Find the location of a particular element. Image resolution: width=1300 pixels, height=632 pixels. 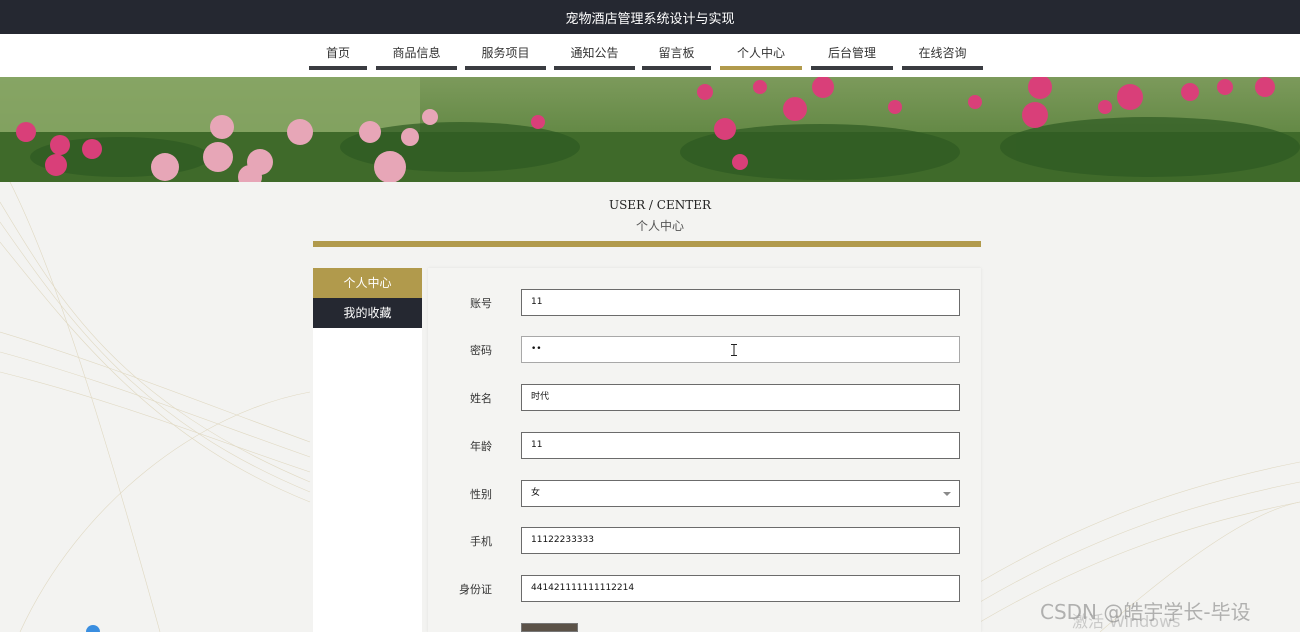

nav-item-label: 首页 is located at coordinates (337, 53).